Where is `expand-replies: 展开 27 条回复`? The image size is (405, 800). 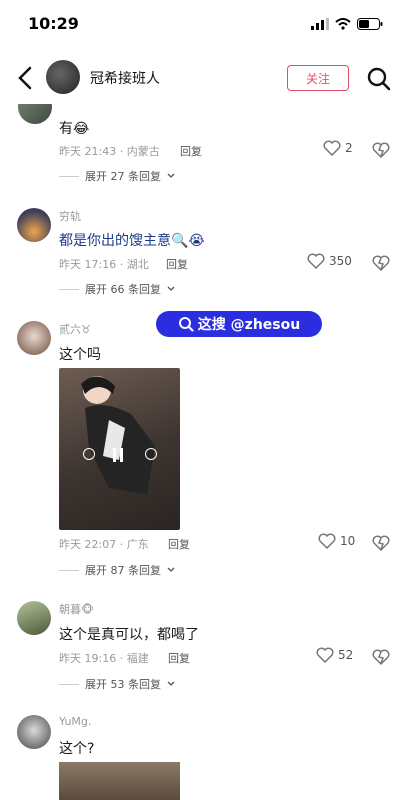
expand-replies: 展开 27 条回复 is located at coordinates (117, 176).